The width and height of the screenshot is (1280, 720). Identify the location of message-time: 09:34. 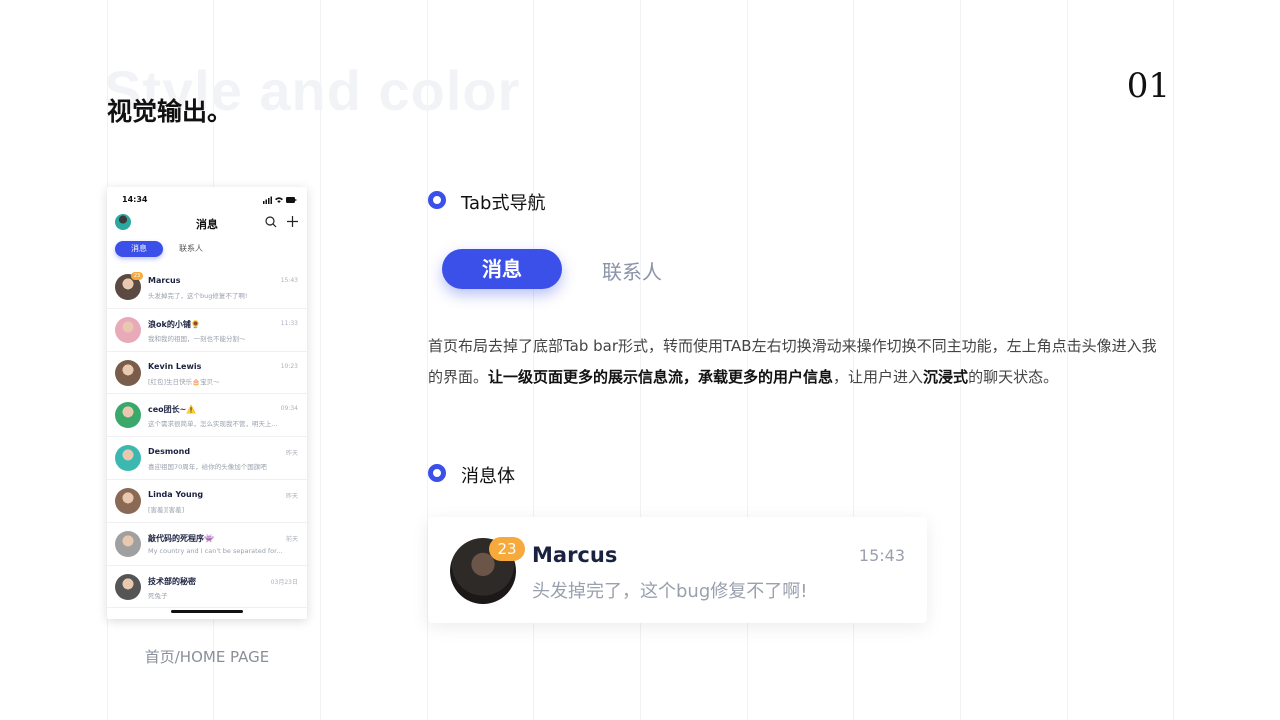
(289, 409).